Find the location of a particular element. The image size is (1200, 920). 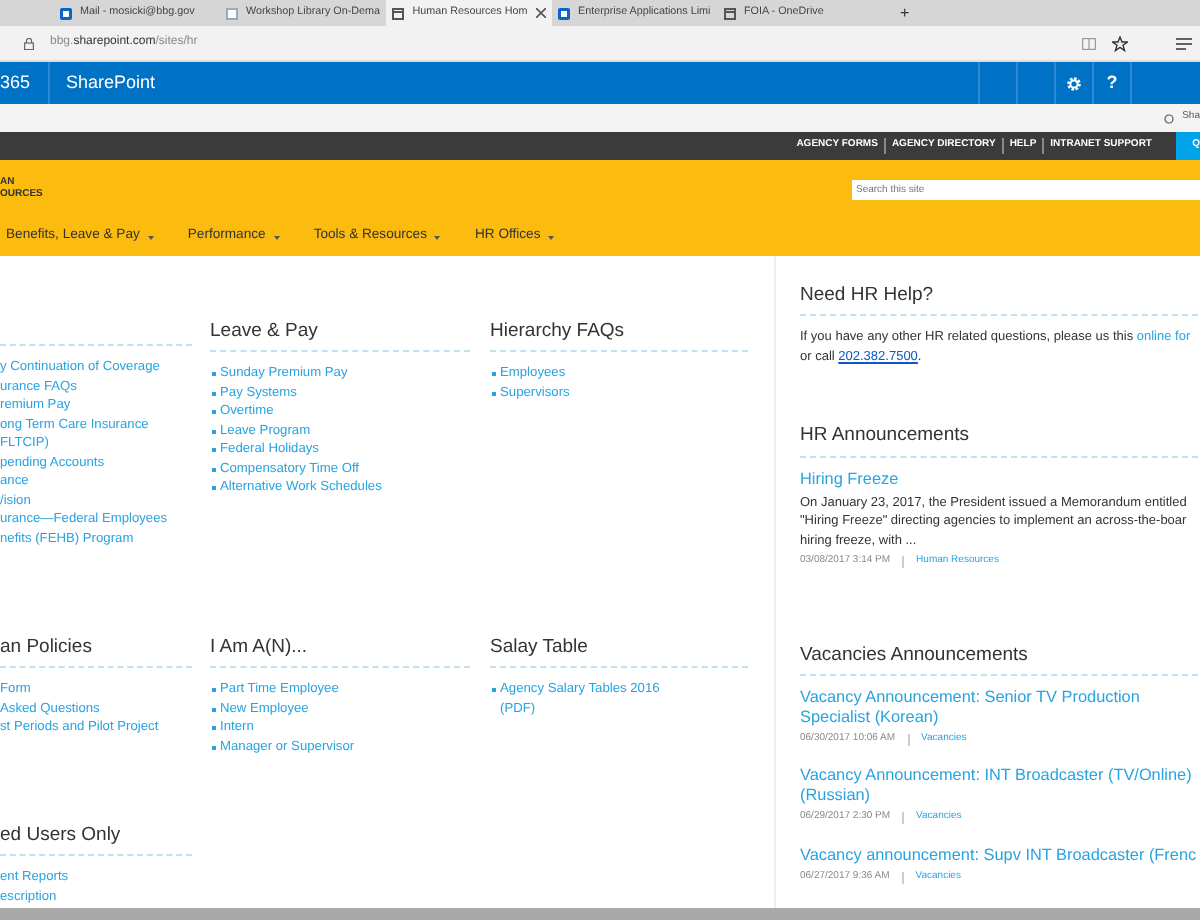

post-title: Vacancy announcement: Supv INT Broadcaster (Frenc is located at coordinates (999, 855).